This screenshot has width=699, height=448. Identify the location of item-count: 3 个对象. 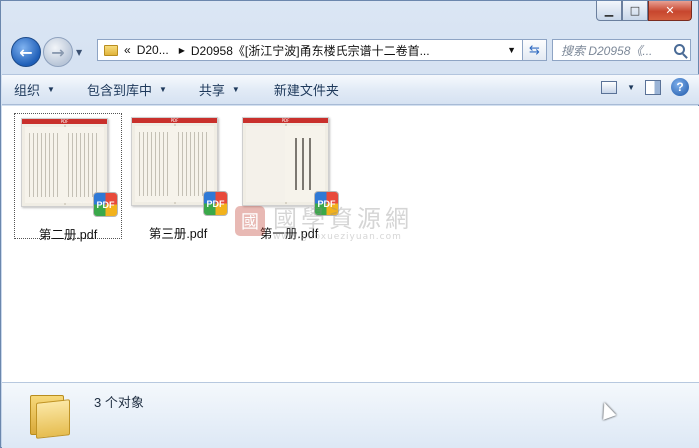
(119, 402).